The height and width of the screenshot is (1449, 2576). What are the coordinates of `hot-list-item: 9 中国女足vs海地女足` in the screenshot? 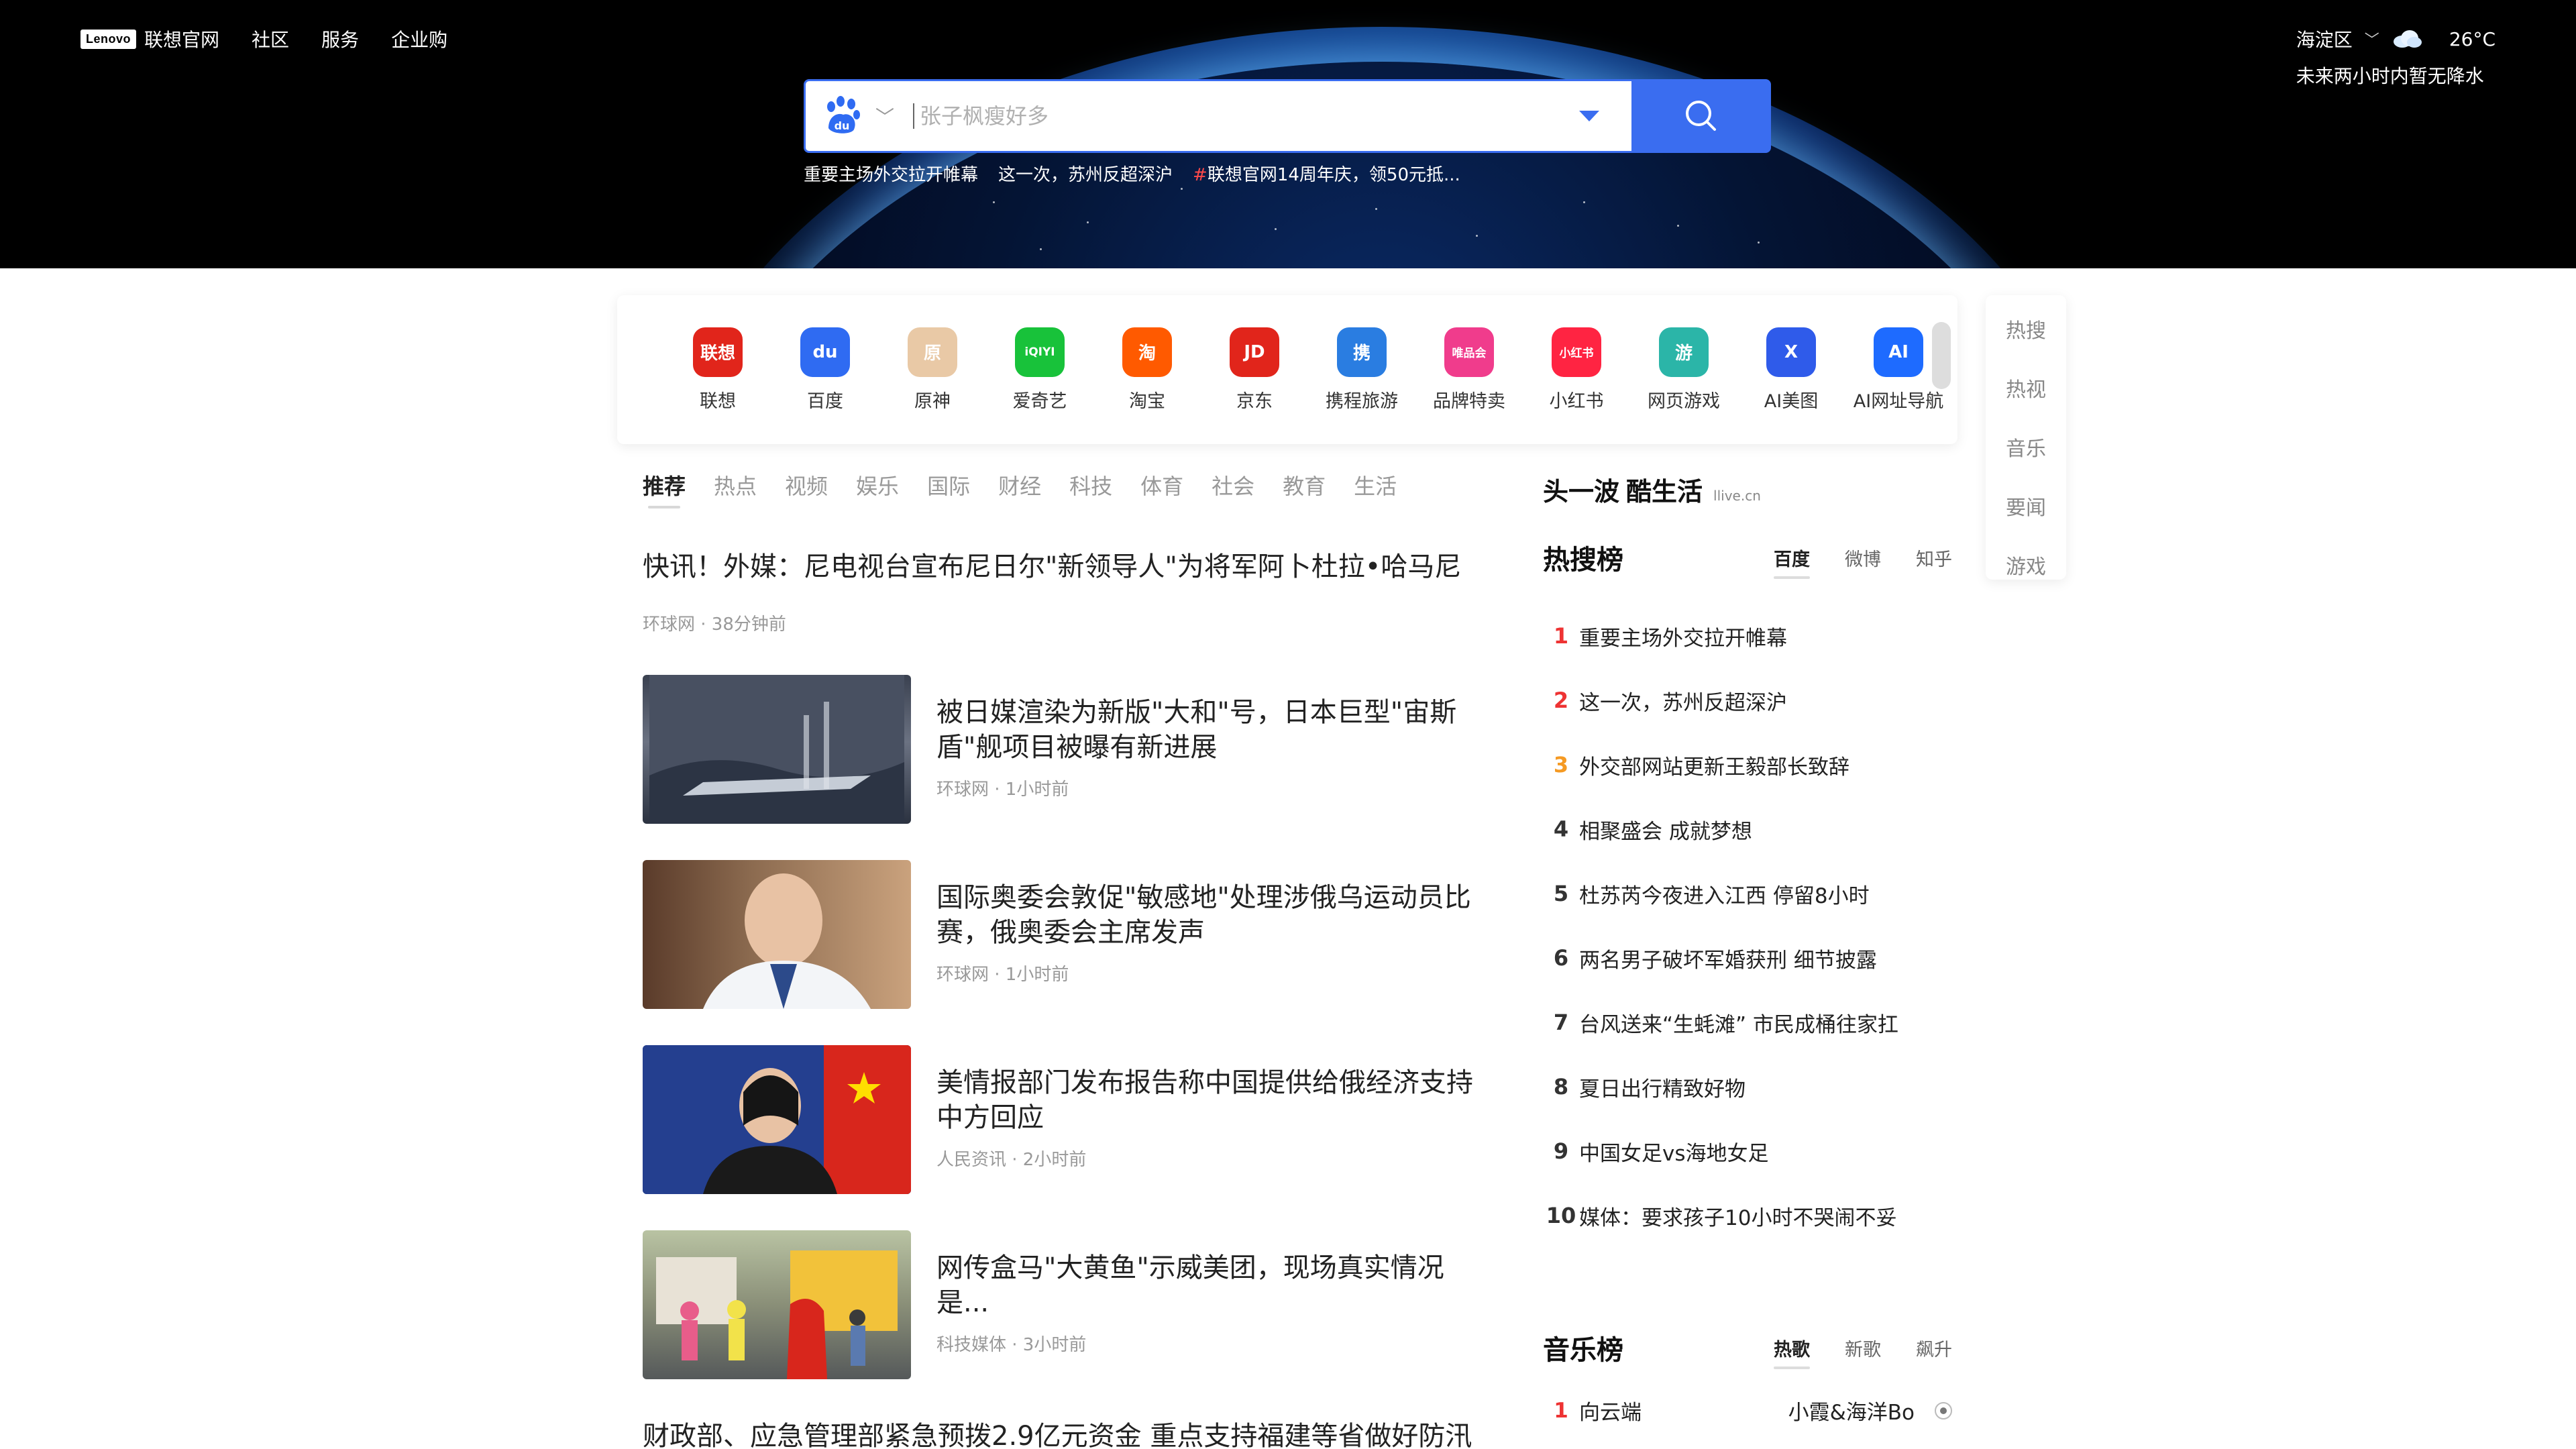 It's located at (1751, 1151).